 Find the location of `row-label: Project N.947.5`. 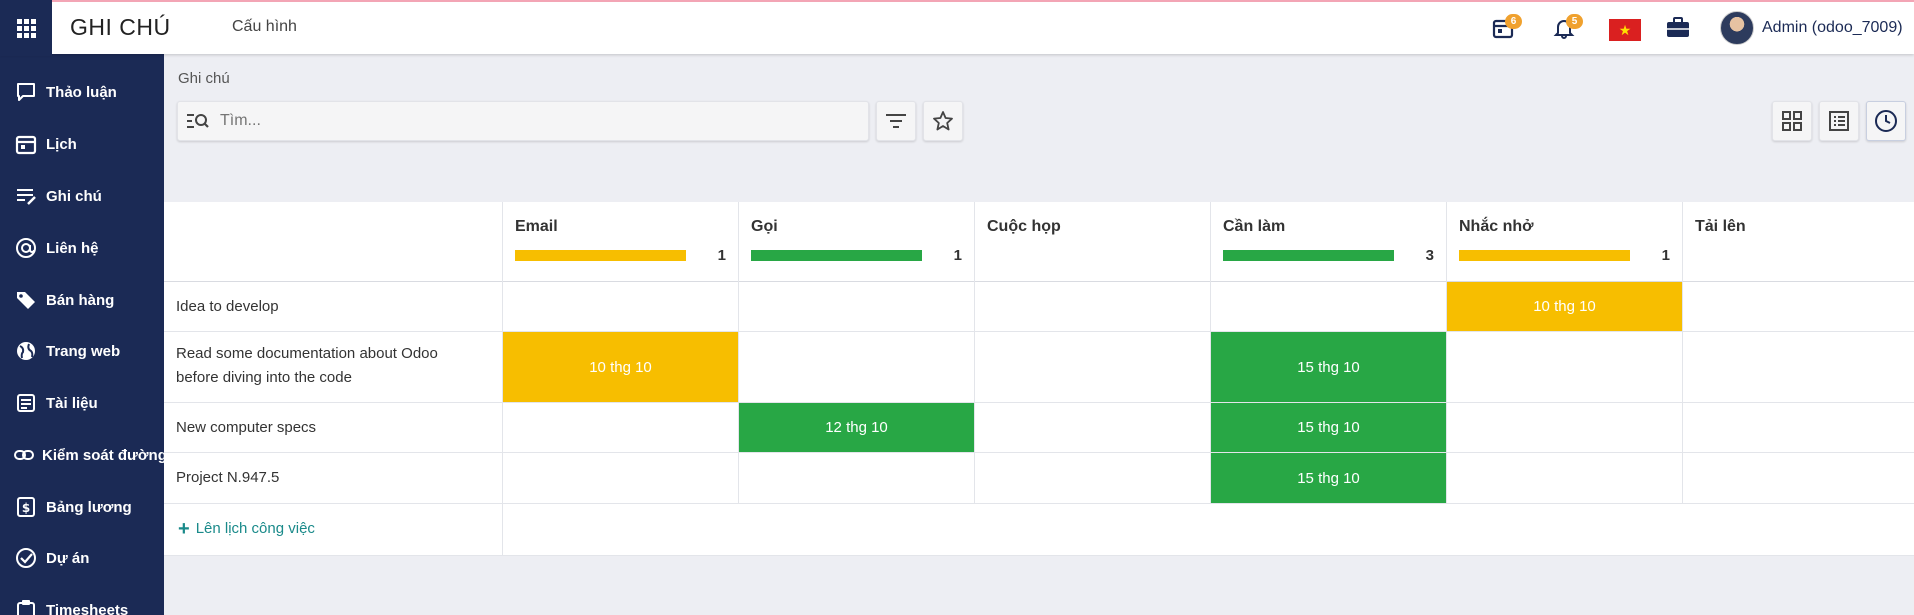

row-label: Project N.947.5 is located at coordinates (227, 478).